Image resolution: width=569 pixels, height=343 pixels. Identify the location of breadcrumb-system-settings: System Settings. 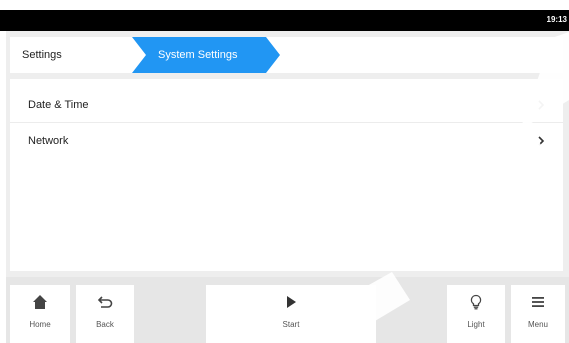
(206, 55).